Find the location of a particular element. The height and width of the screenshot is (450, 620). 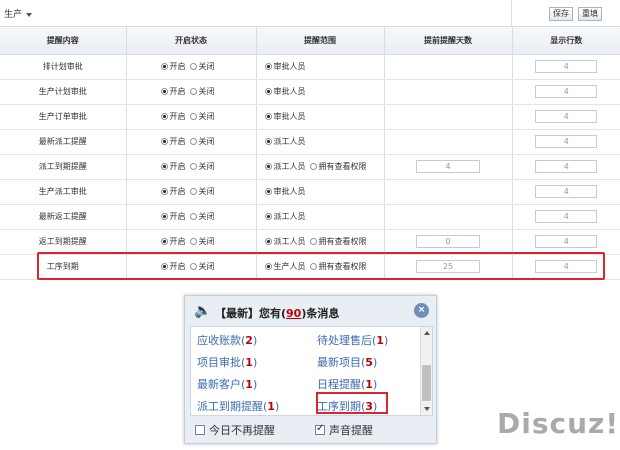

sound-remind-label: 声音提醒 is located at coordinates (351, 430).